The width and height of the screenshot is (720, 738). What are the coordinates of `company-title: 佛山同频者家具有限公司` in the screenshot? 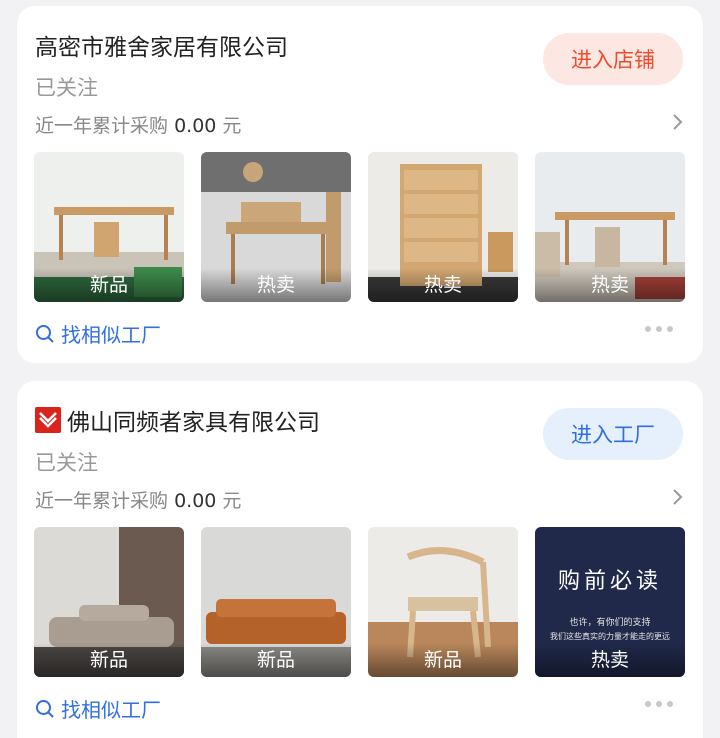 It's located at (177, 420).